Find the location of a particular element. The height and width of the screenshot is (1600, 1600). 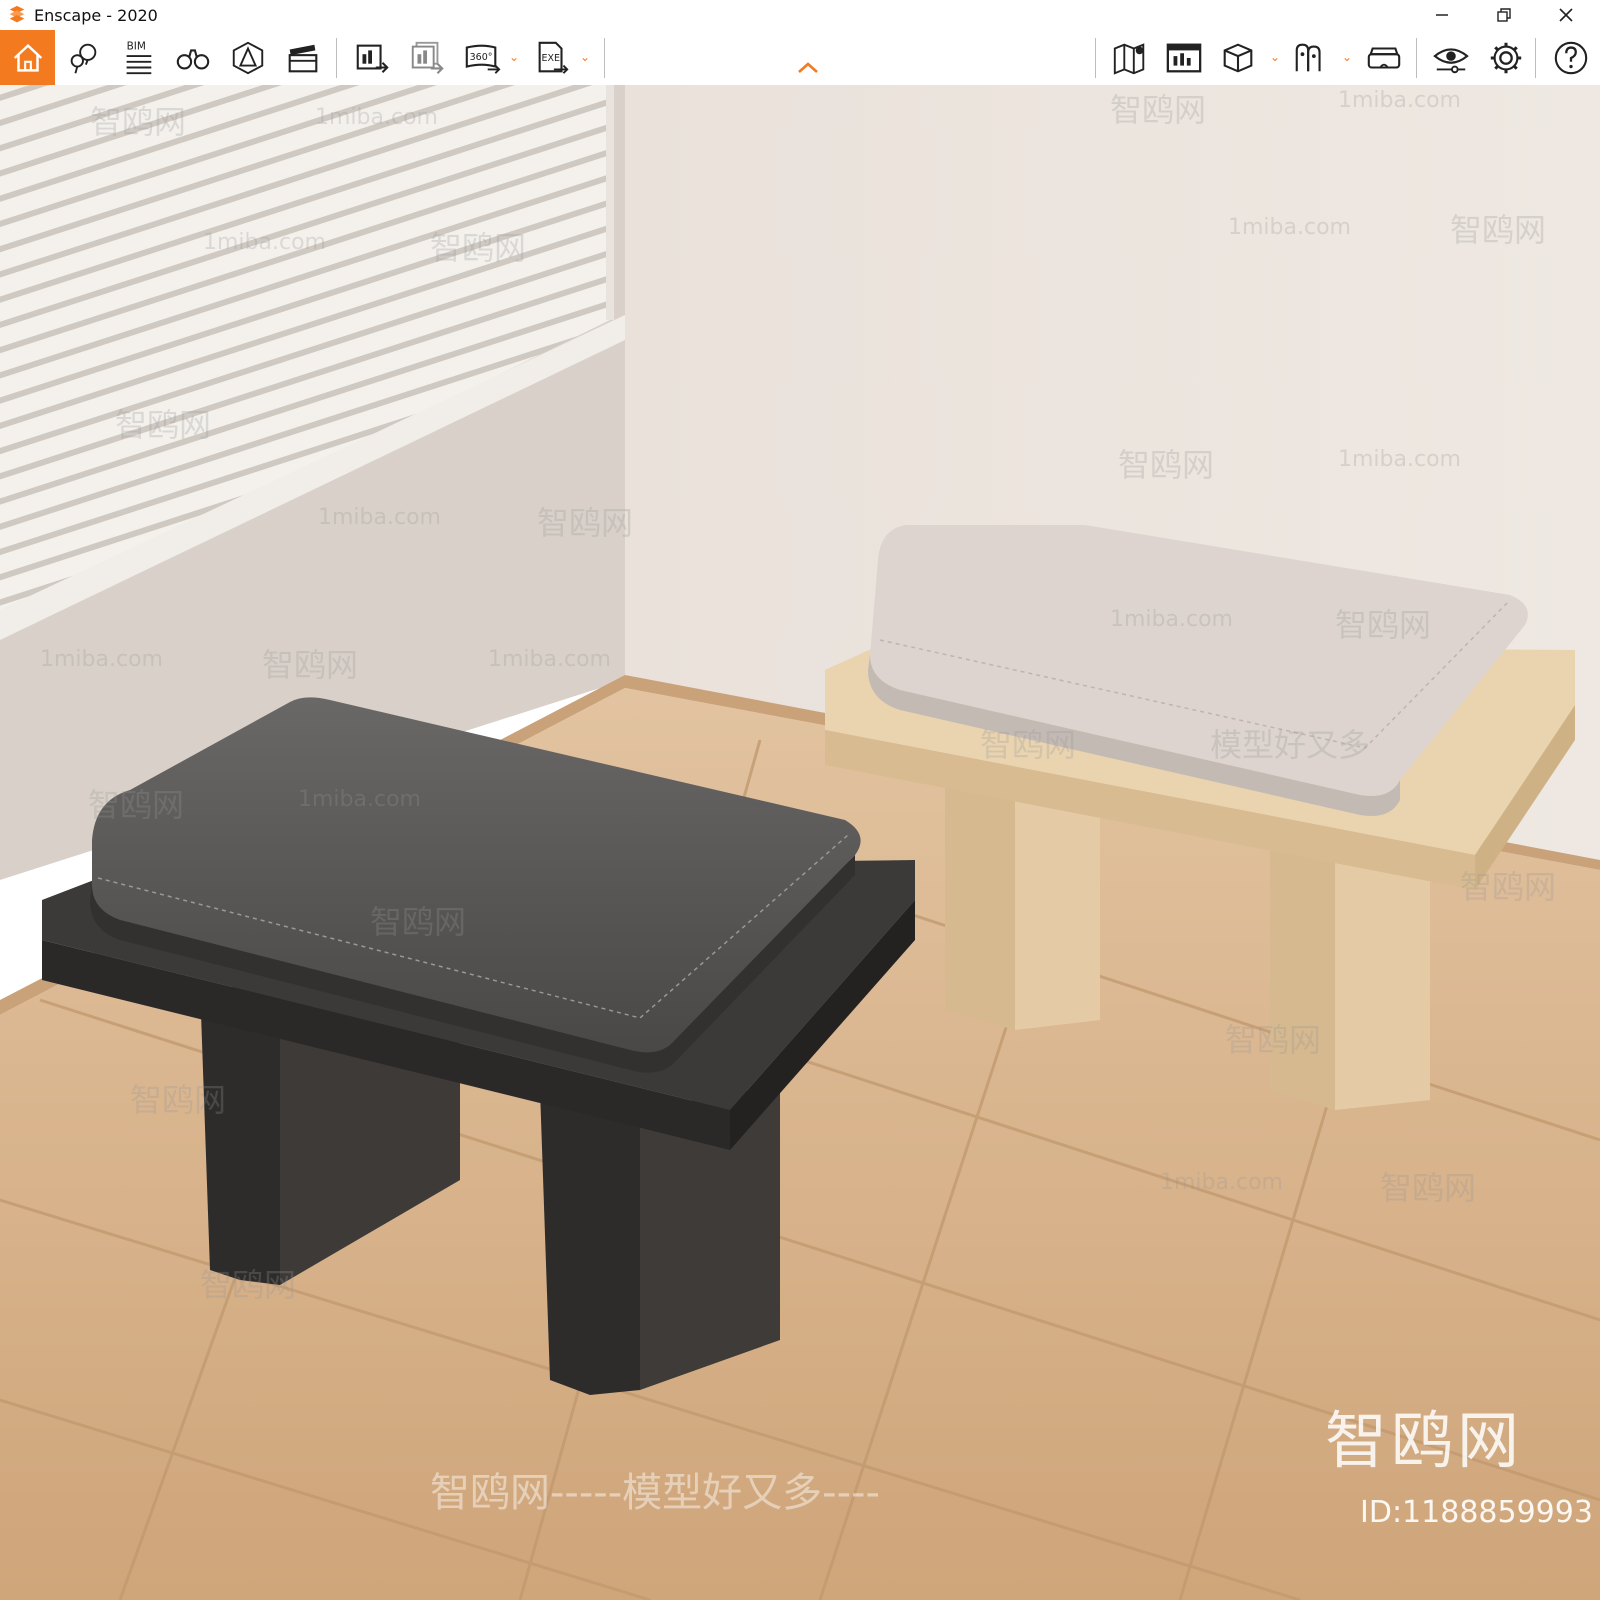

help-button is located at coordinates (1571, 57).